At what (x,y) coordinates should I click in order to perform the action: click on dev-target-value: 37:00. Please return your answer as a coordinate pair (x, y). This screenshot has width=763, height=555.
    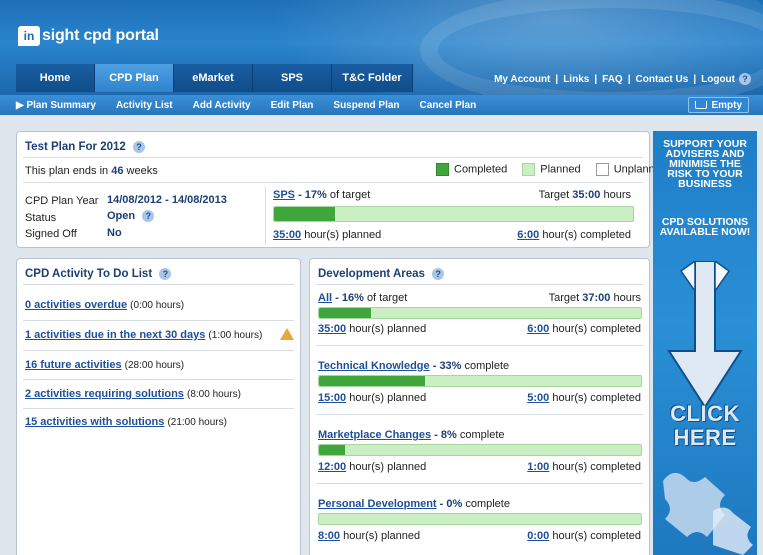
    Looking at the image, I should click on (596, 298).